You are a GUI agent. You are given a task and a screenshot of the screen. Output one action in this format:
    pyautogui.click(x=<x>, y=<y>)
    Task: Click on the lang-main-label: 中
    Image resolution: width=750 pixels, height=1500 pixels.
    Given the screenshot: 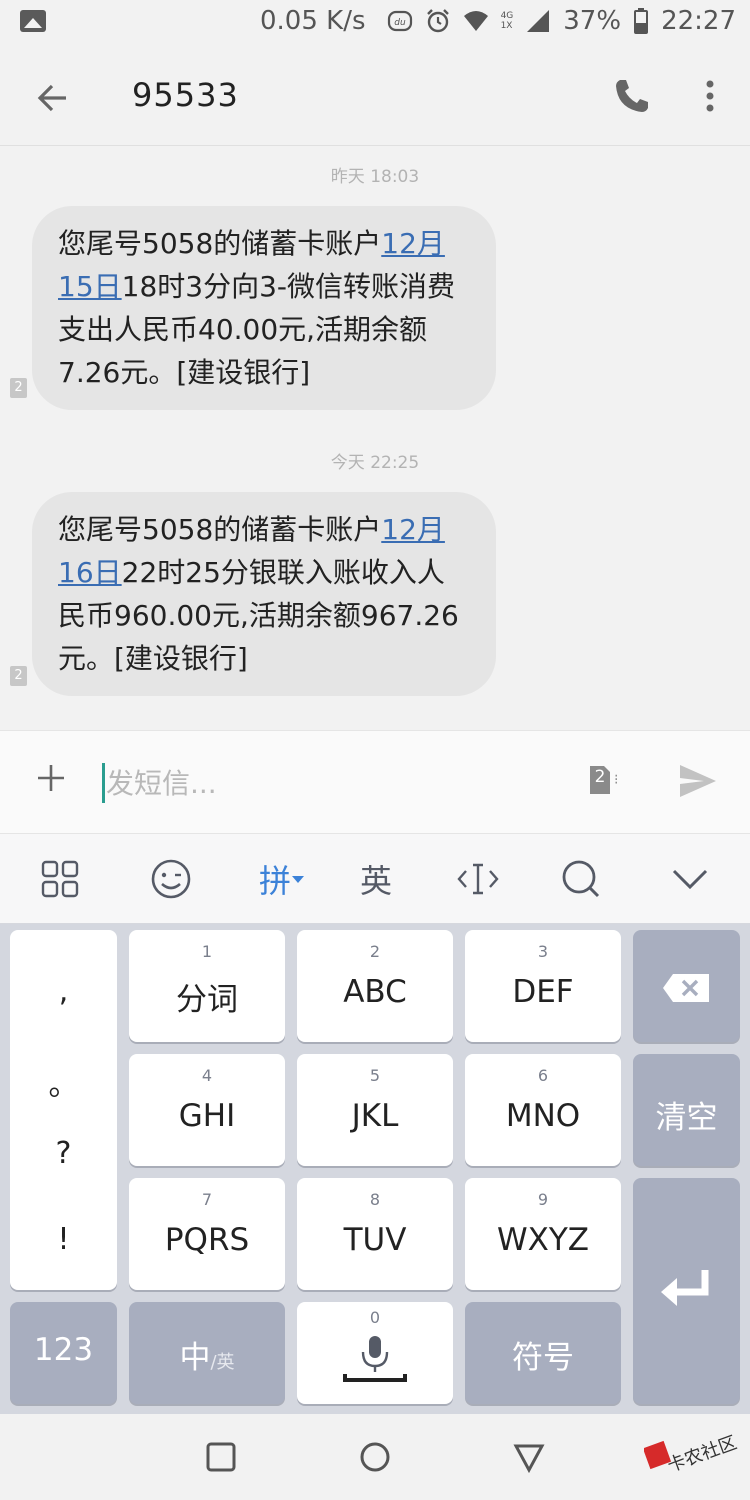 What is the action you would take?
    pyautogui.click(x=195, y=1358)
    